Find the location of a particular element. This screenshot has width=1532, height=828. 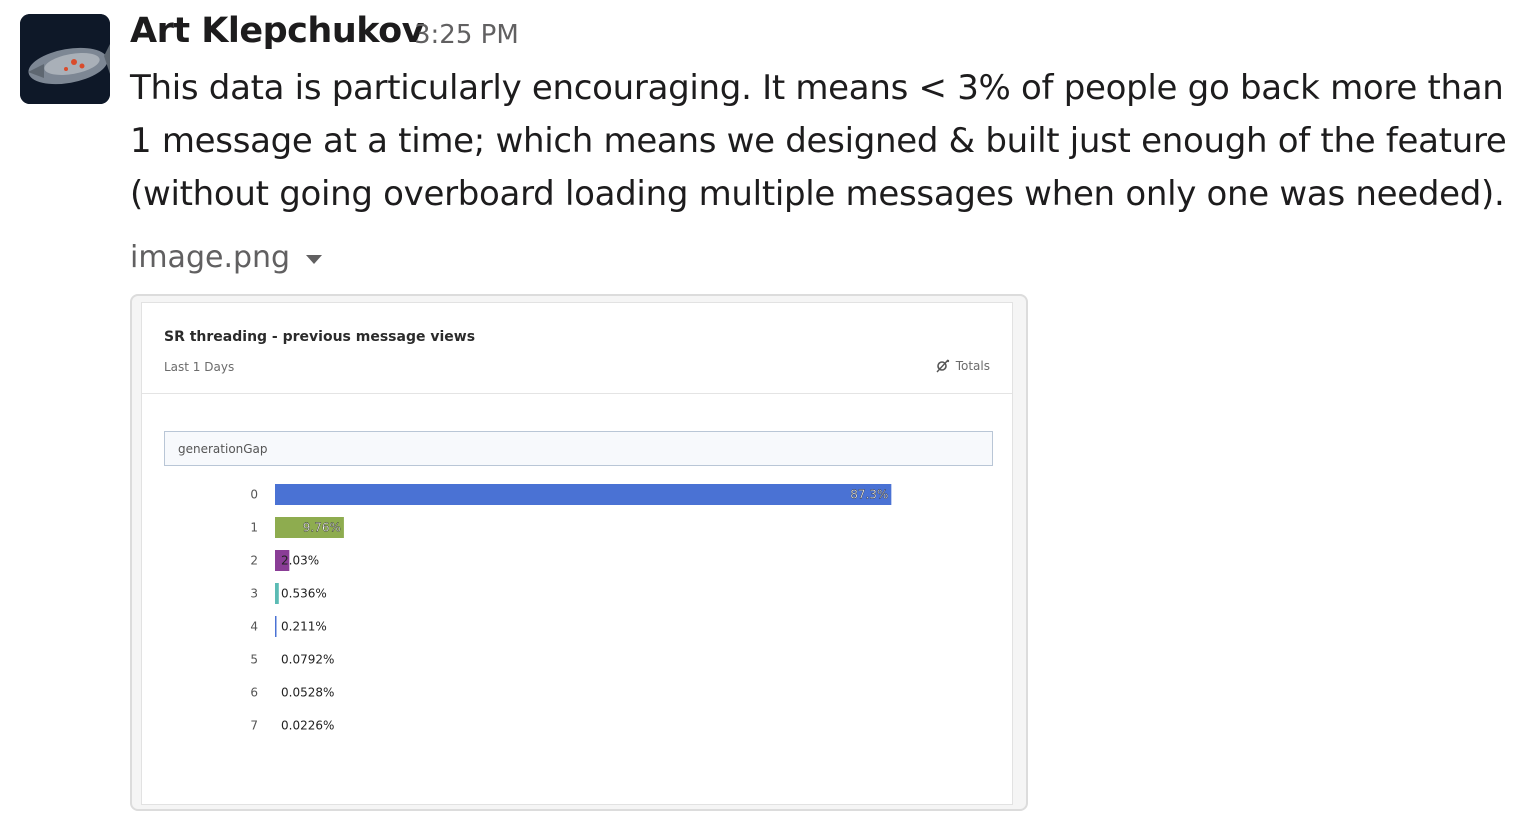

bar-value-label: 0.0226% is located at coordinates (307, 726).